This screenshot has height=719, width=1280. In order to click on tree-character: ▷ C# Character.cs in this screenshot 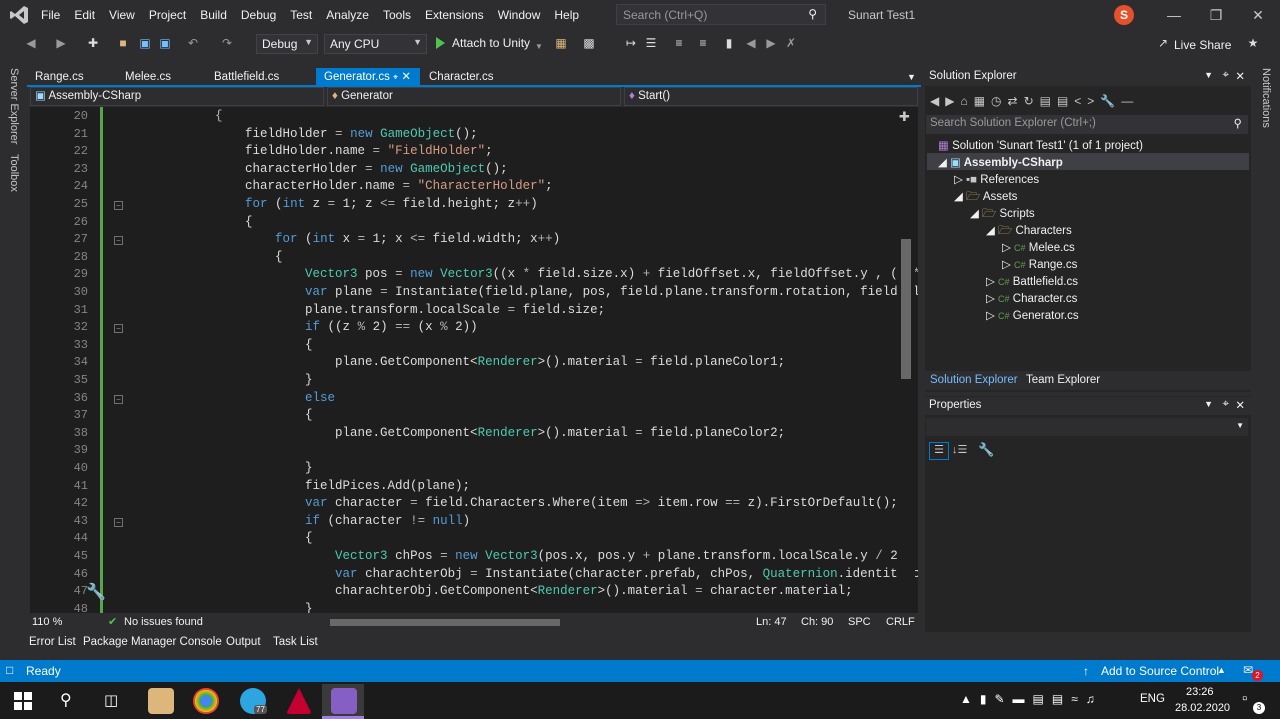, I will do `click(1031, 298)`.